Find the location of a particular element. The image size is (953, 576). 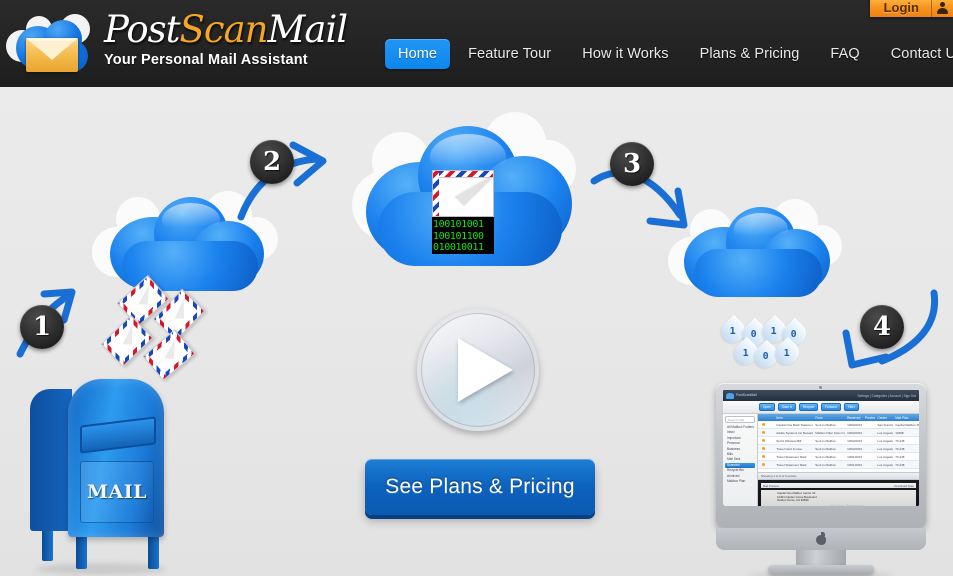

video-play-button is located at coordinates (478, 370).